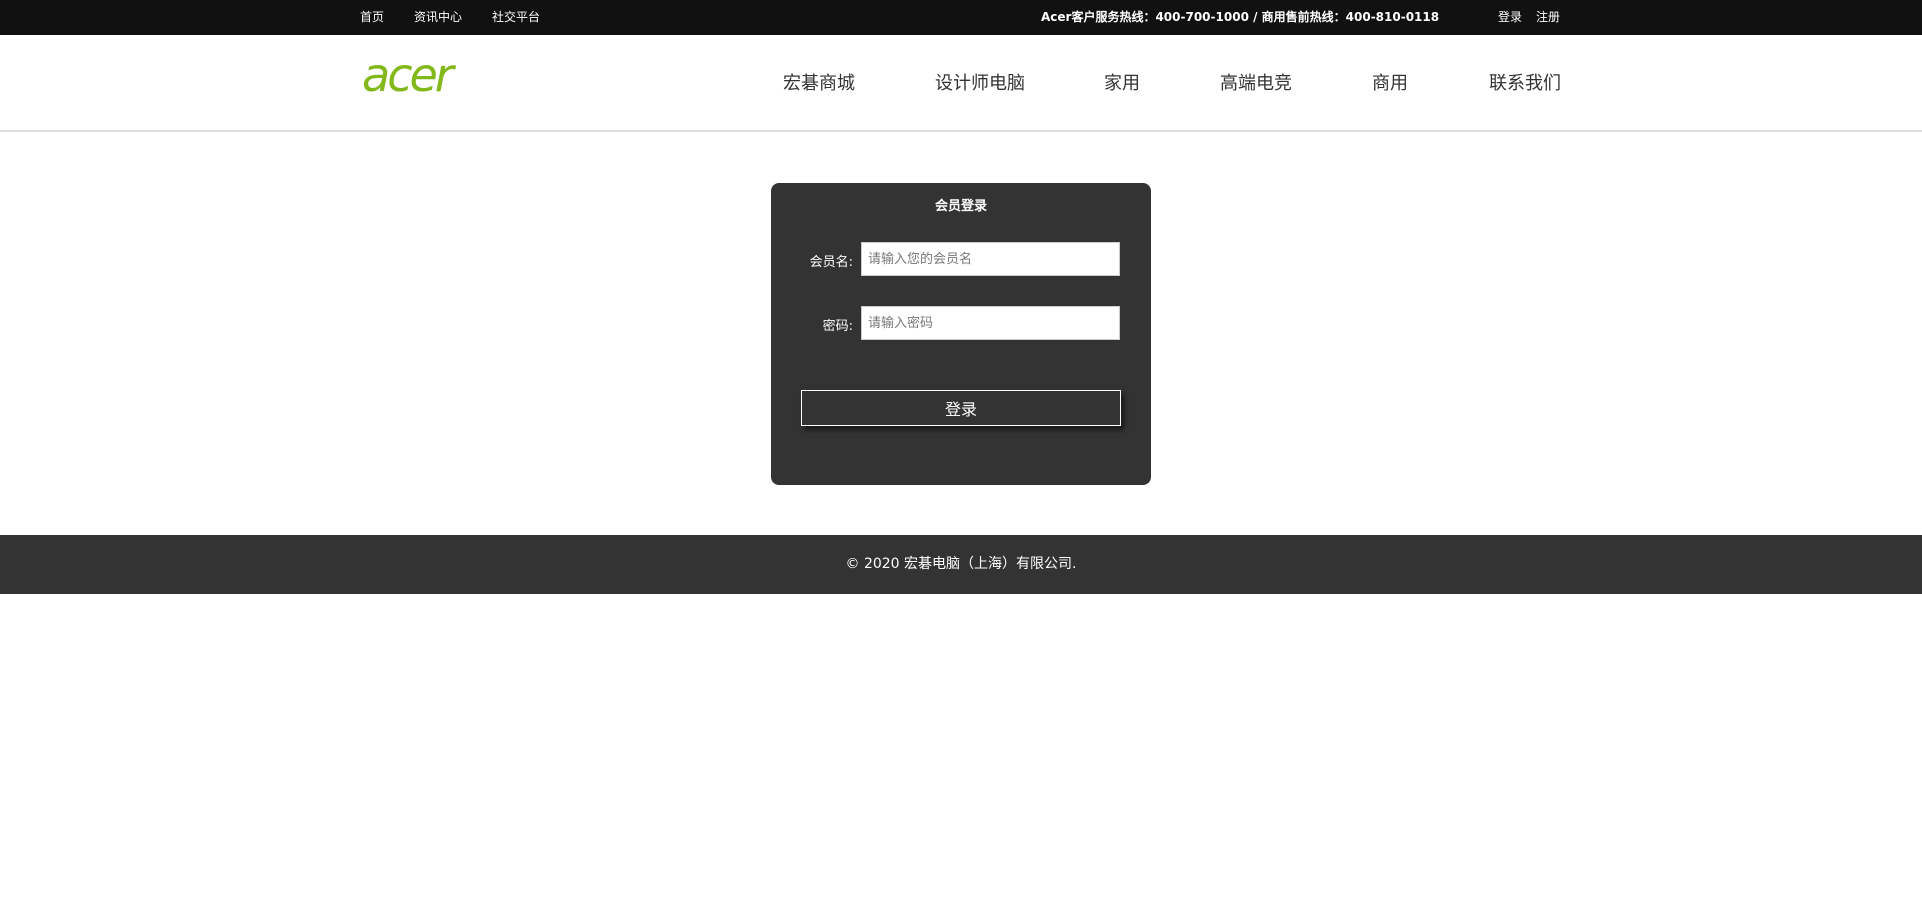 The image size is (1922, 906). What do you see at coordinates (1510, 17) in the screenshot?
I see `top-login-link: 登录` at bounding box center [1510, 17].